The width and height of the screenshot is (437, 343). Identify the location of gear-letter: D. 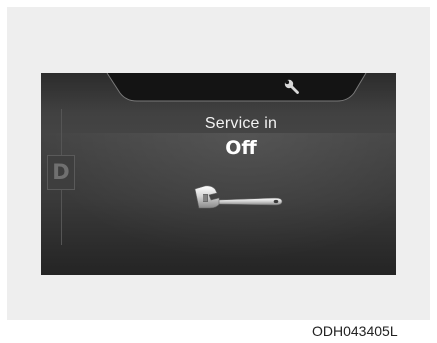
(61, 172).